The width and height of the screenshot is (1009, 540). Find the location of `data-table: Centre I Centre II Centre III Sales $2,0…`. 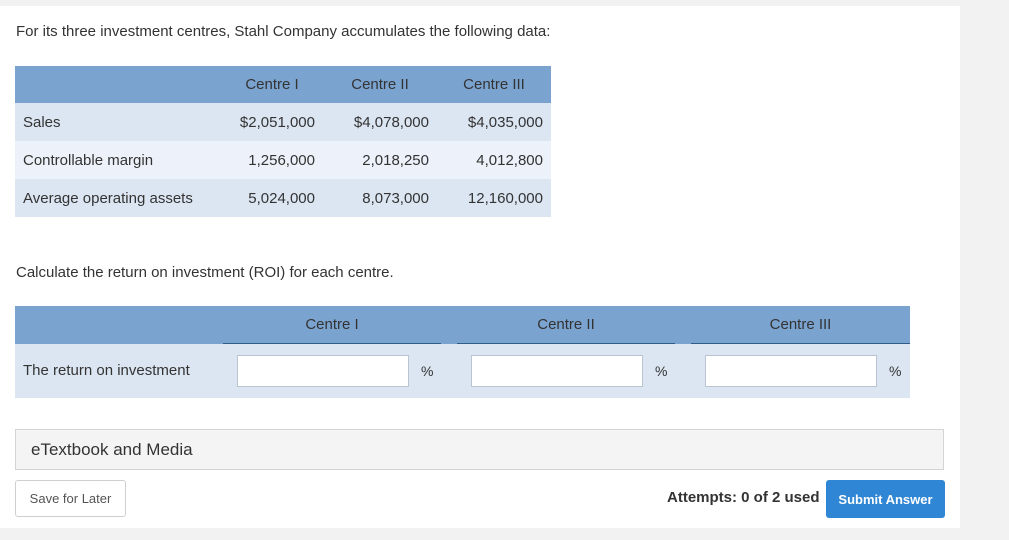

data-table: Centre I Centre II Centre III Sales $2,0… is located at coordinates (283, 141).